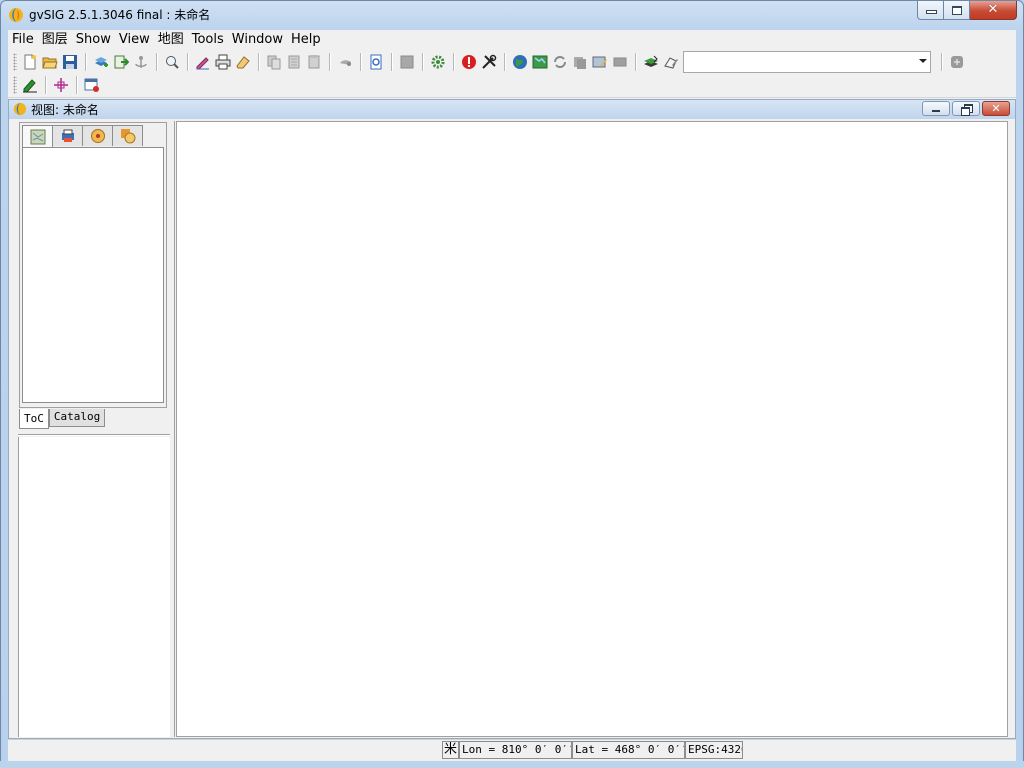 Image resolution: width=1024 pixels, height=768 pixels. What do you see at coordinates (512, 764) in the screenshot?
I see `window-bottom-border` at bounding box center [512, 764].